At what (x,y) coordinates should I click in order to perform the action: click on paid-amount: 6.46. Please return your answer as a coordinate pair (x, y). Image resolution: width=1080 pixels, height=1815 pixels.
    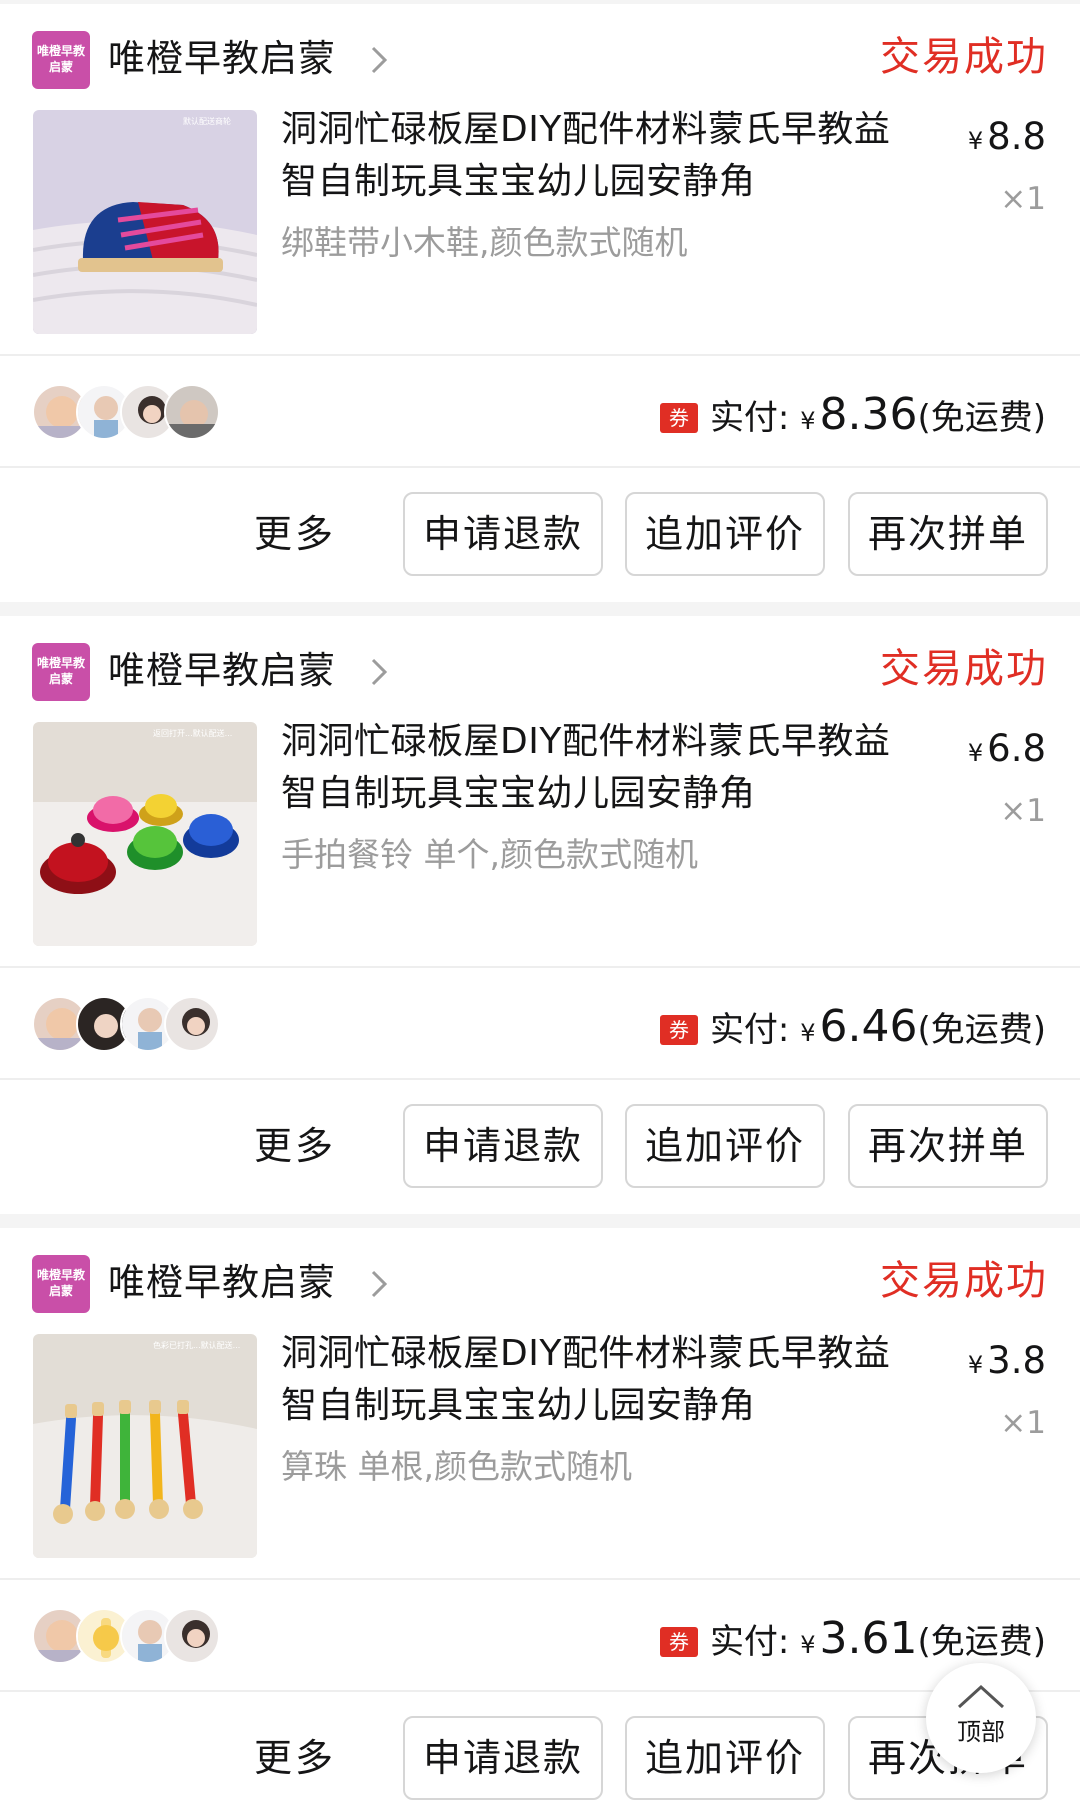
    Looking at the image, I should click on (868, 1026).